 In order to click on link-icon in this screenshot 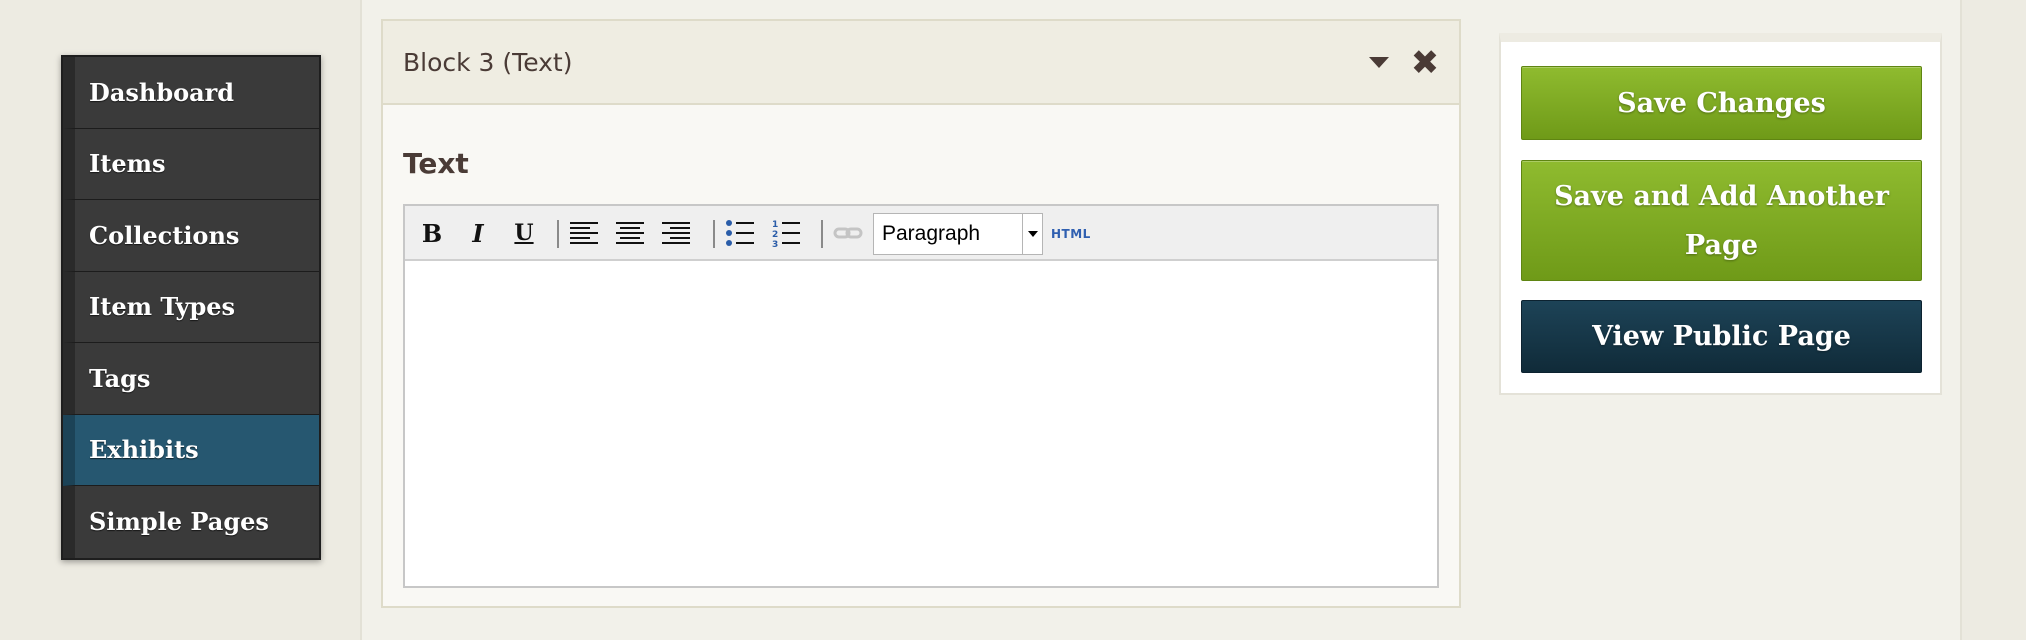, I will do `click(848, 233)`.